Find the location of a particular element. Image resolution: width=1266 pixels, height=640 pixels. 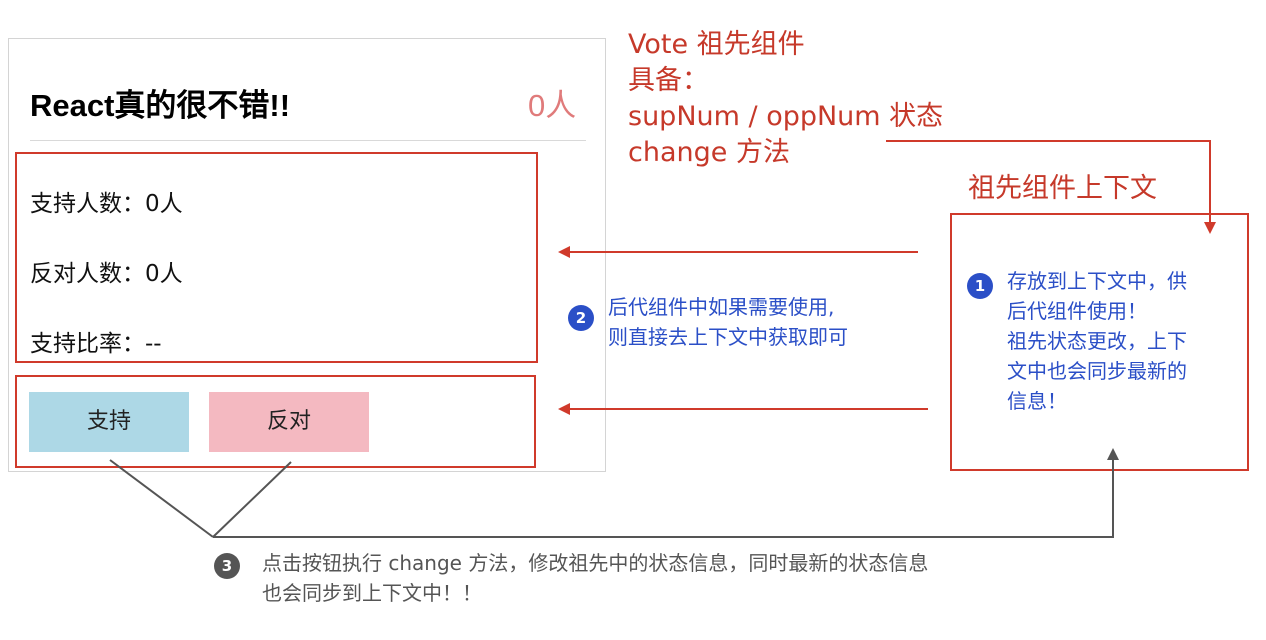

oppose-button-connector is located at coordinates (252, 499).